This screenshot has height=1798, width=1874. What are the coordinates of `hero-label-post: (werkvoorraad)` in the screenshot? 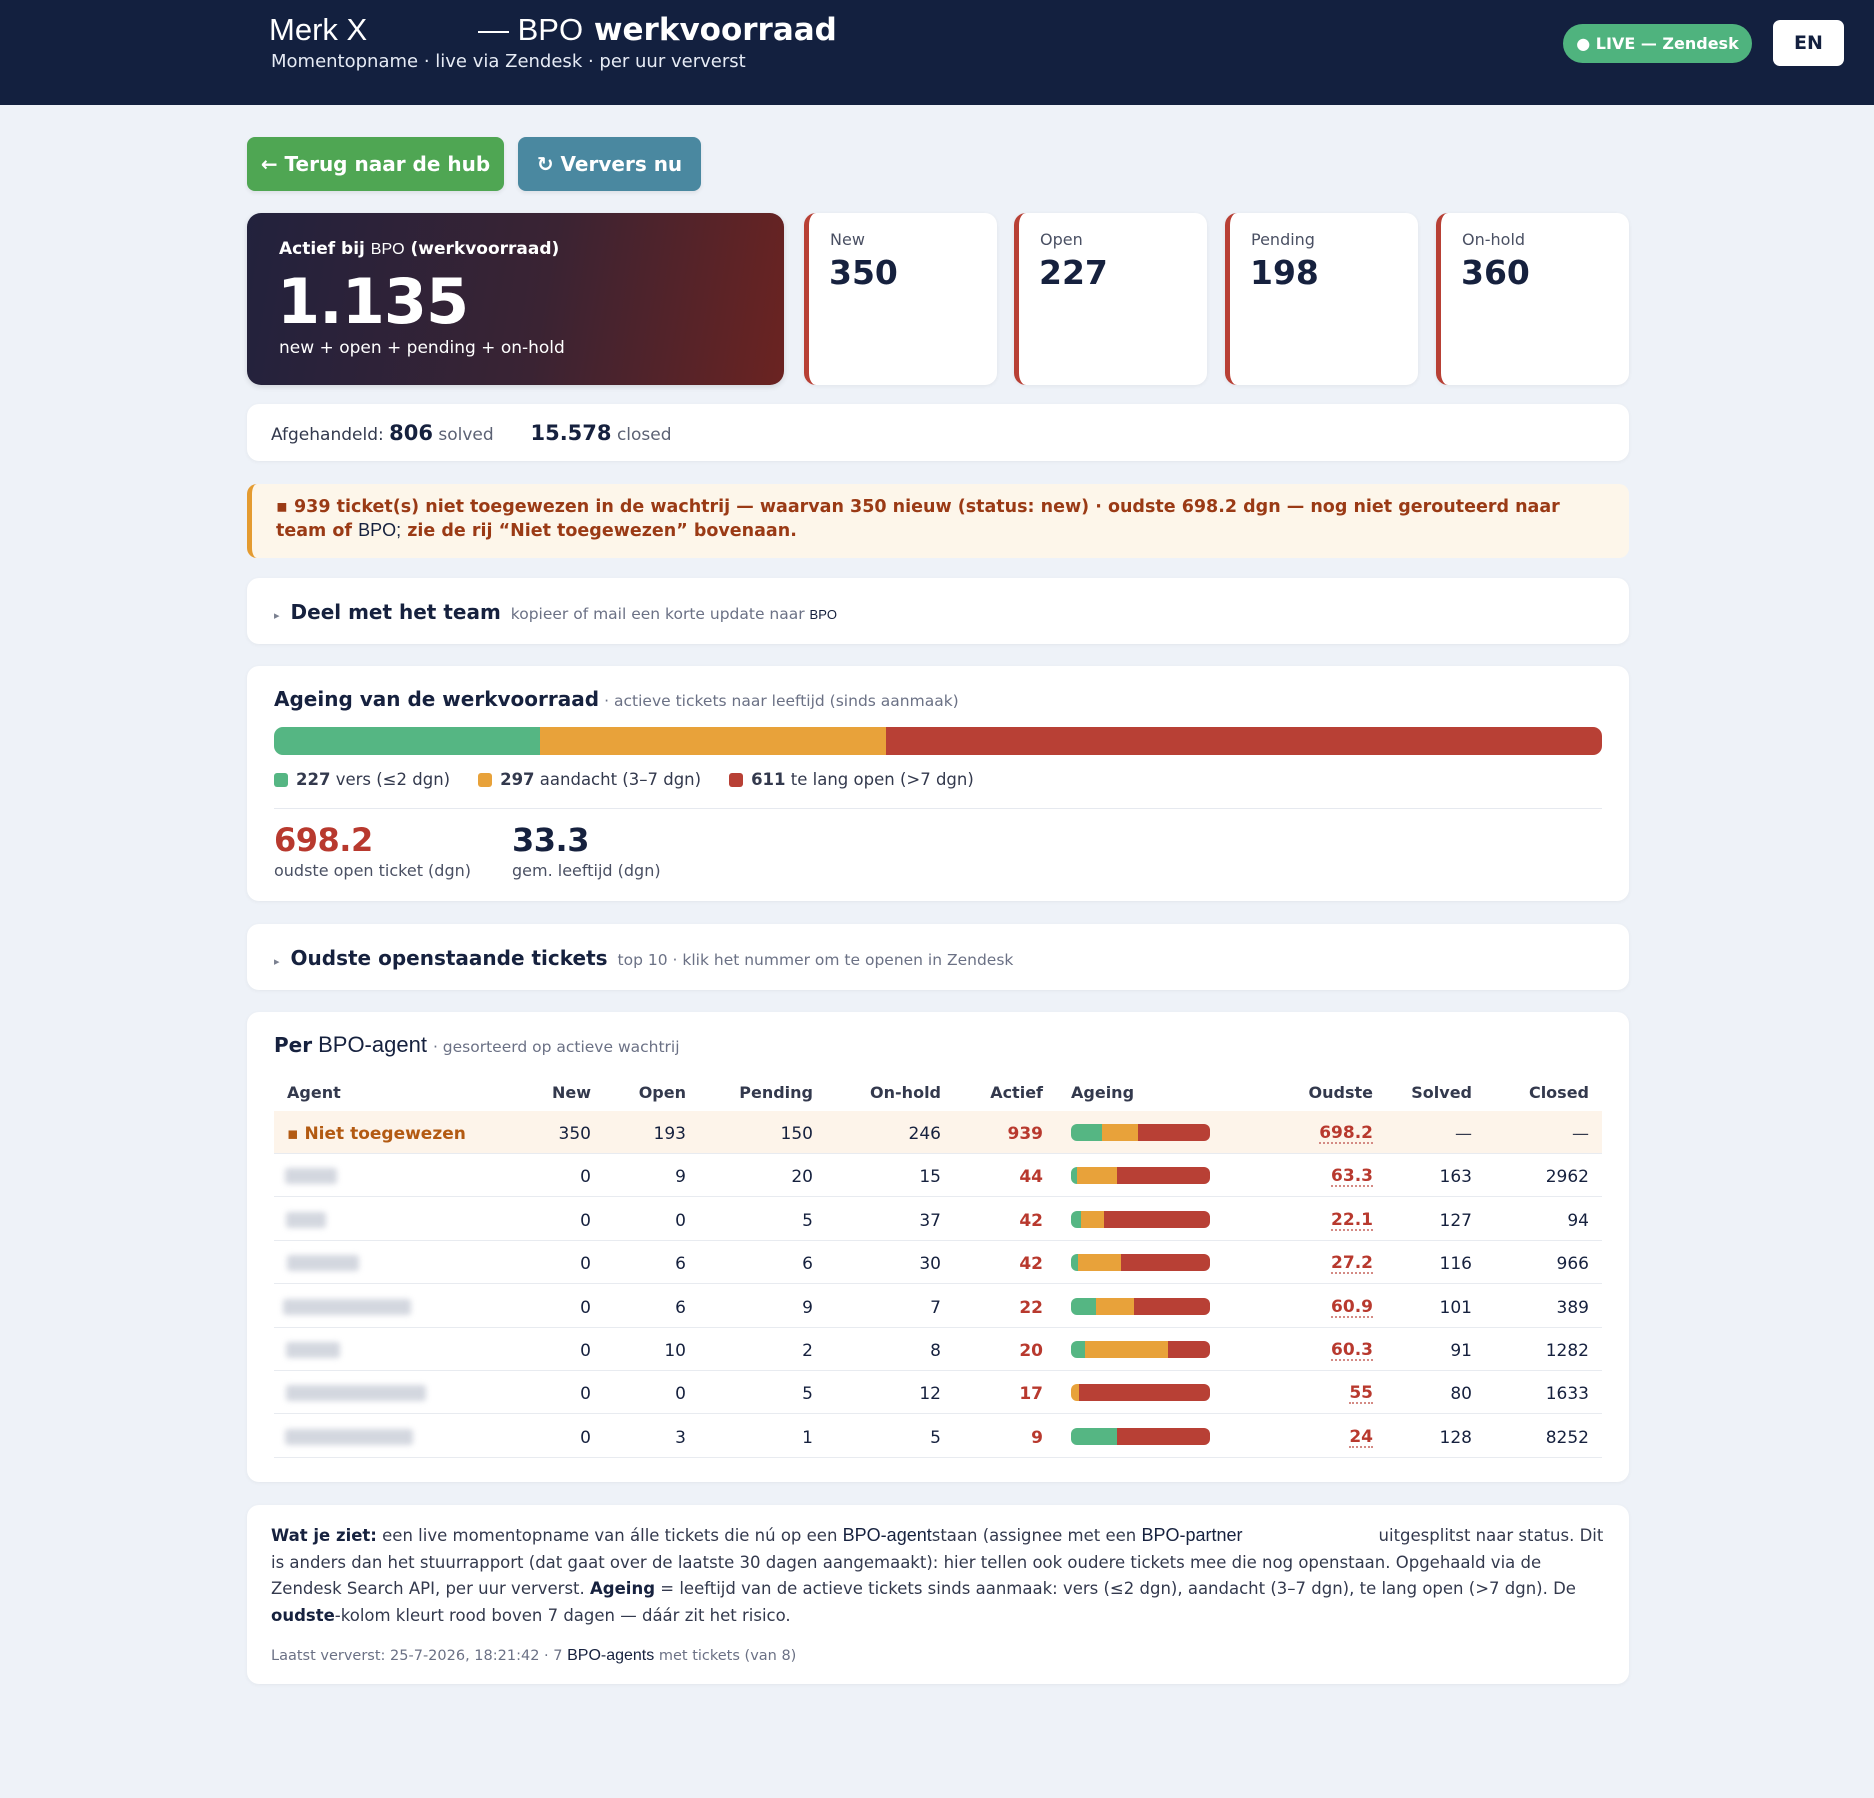 It's located at (485, 249).